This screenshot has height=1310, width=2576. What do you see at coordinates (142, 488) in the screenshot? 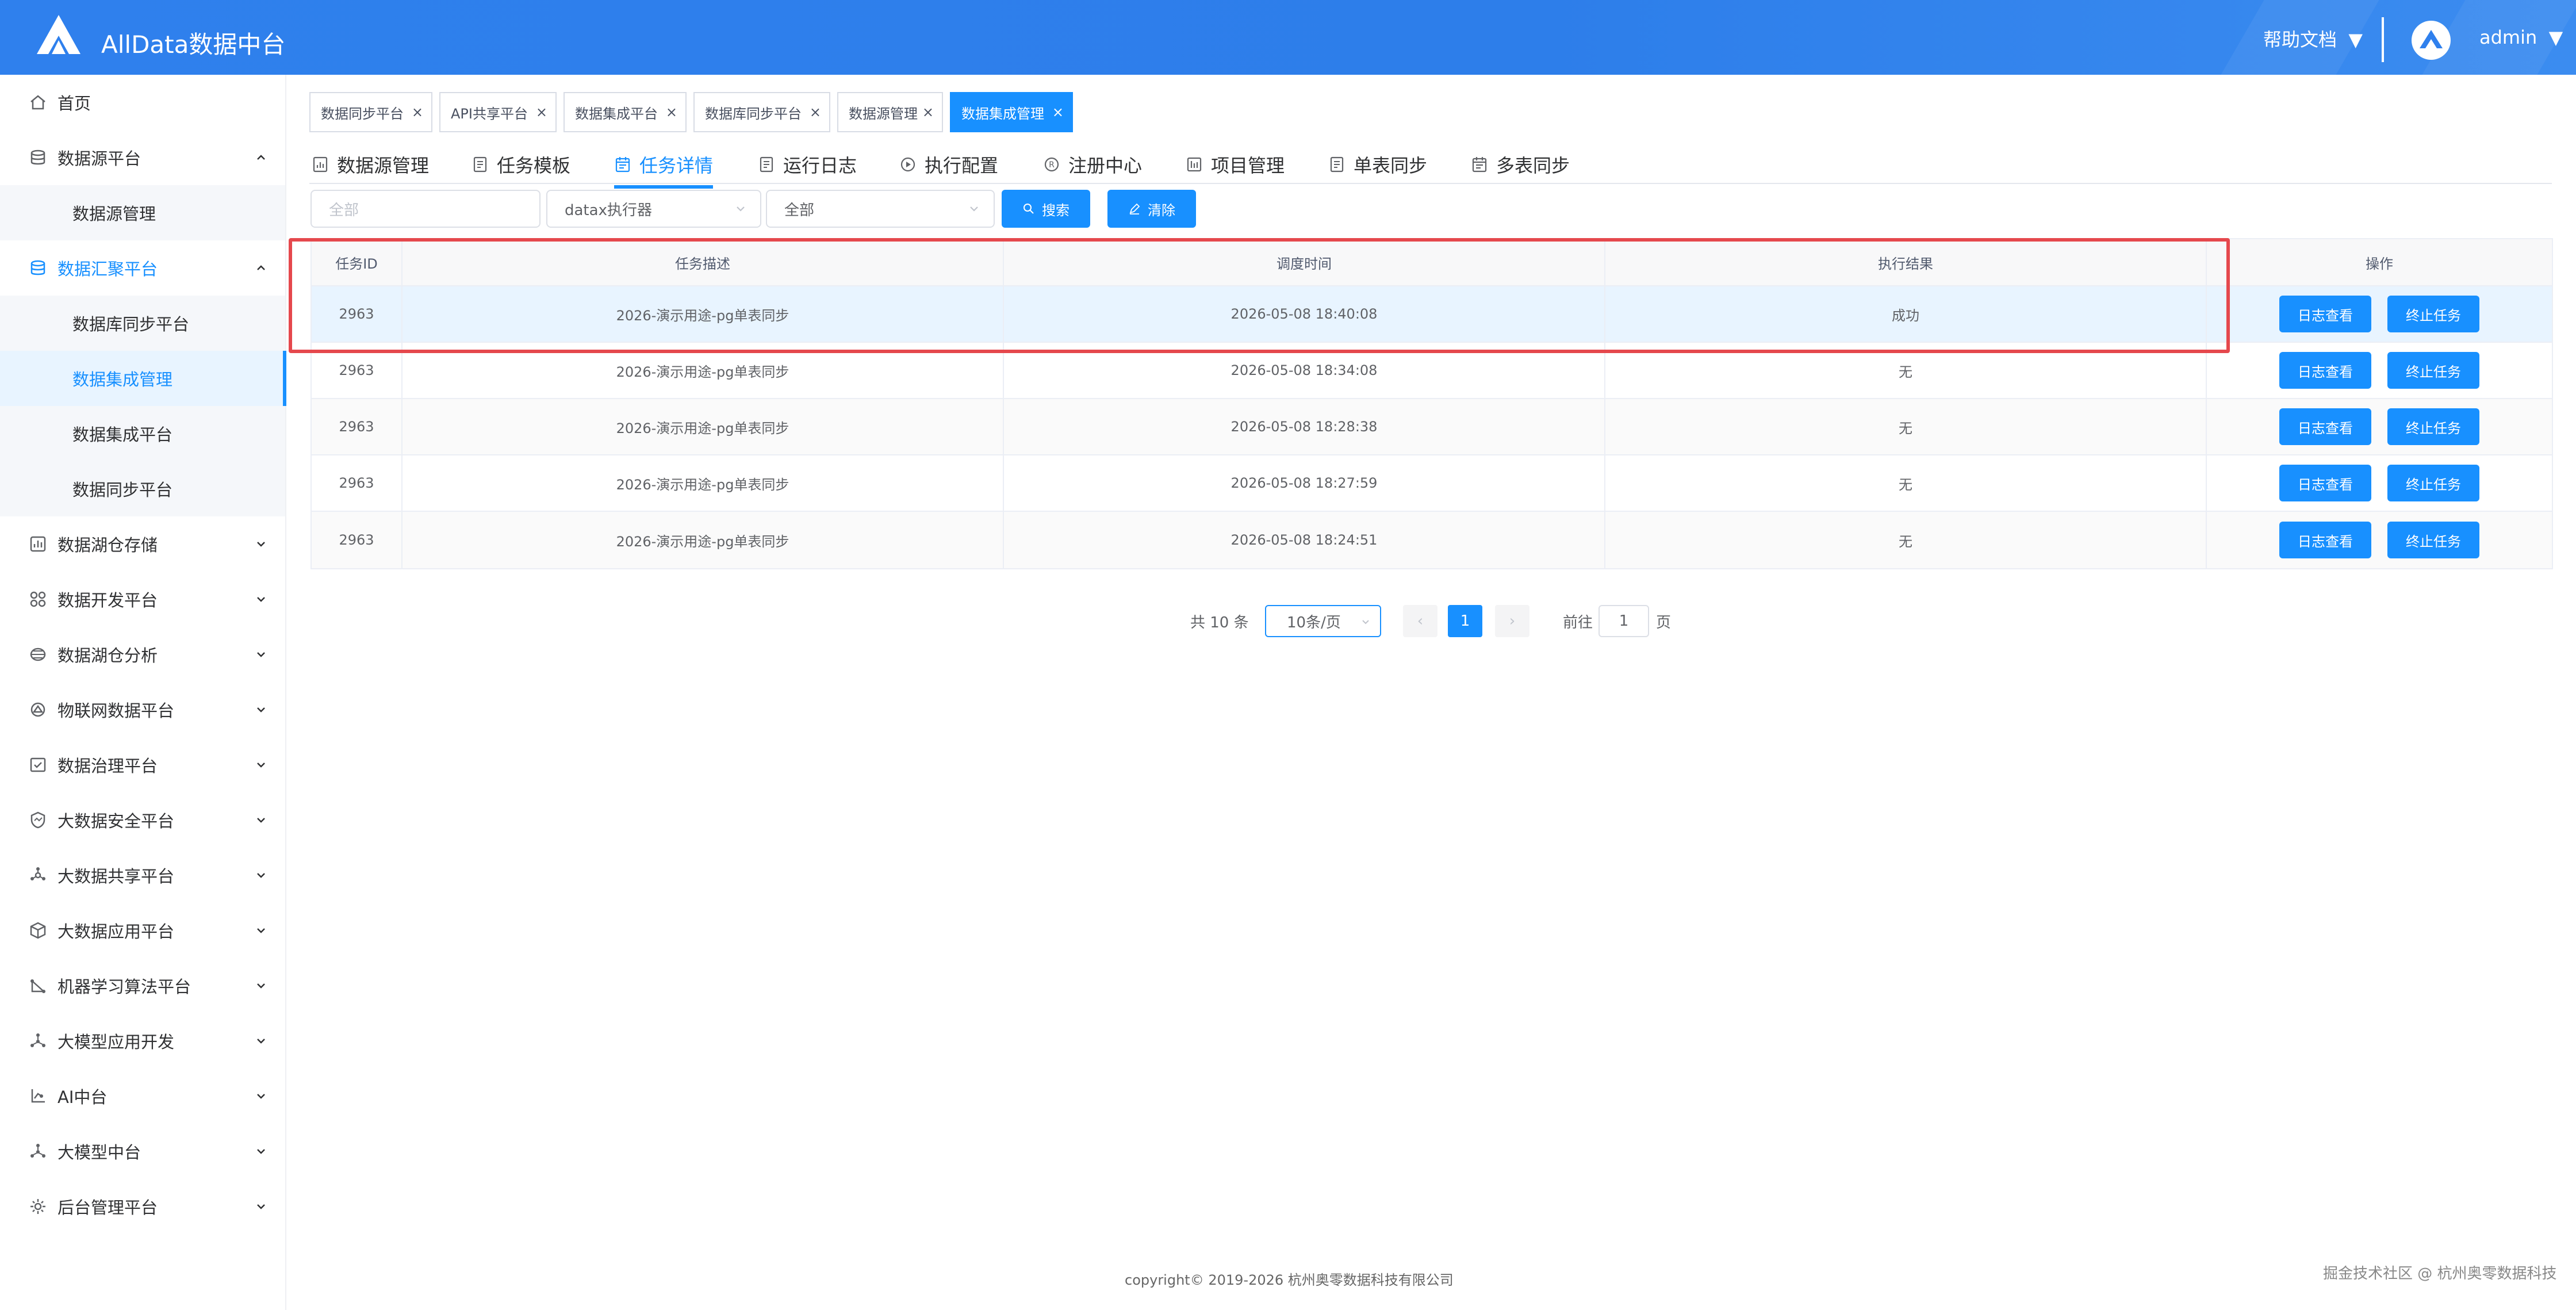
I see `sidebar-item-sync-platform: 数据同步平台` at bounding box center [142, 488].